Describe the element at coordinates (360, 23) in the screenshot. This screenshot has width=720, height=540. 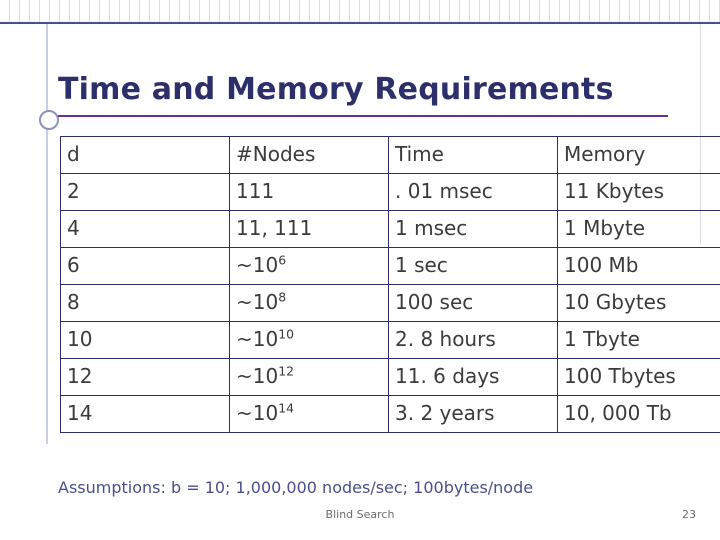
I see `top-horizontal-rule` at that location.